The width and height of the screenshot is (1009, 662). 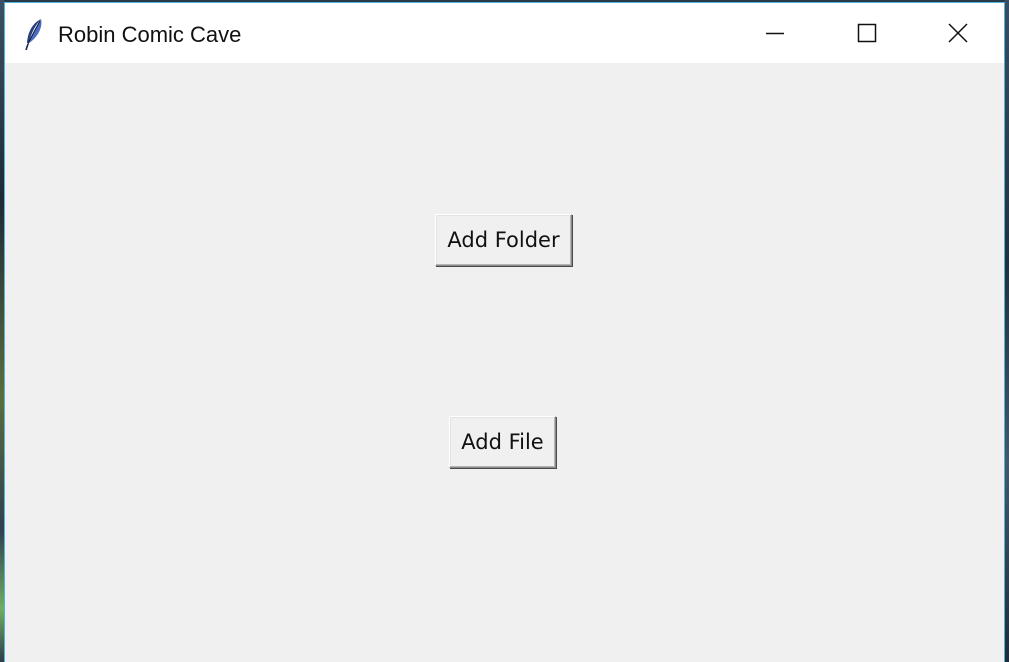 I want to click on add-file-button: Add File, so click(x=502, y=442).